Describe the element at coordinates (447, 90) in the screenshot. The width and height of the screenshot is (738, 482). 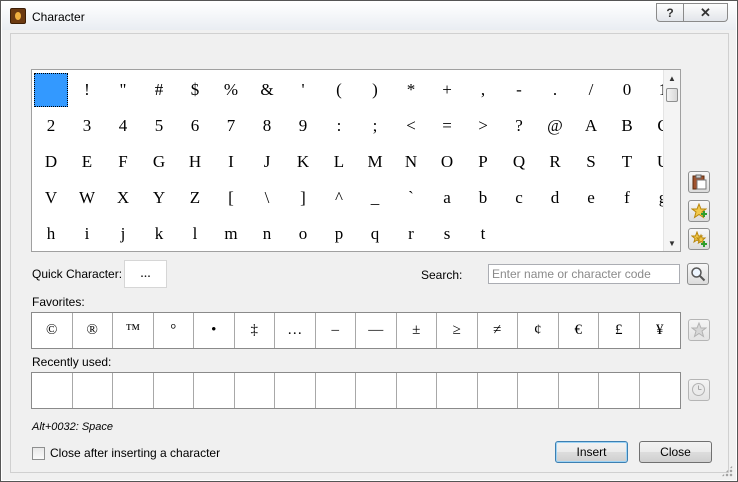
I see `character-cell: +` at that location.